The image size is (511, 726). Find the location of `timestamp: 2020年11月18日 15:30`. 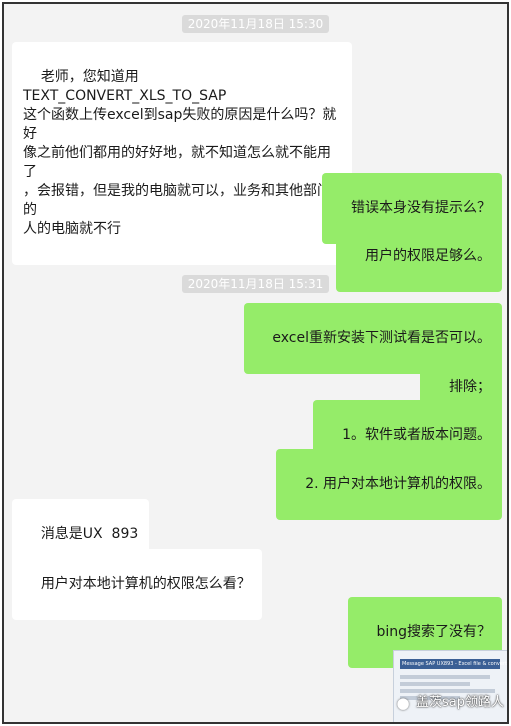

timestamp: 2020年11月18日 15:30 is located at coordinates (255, 23).